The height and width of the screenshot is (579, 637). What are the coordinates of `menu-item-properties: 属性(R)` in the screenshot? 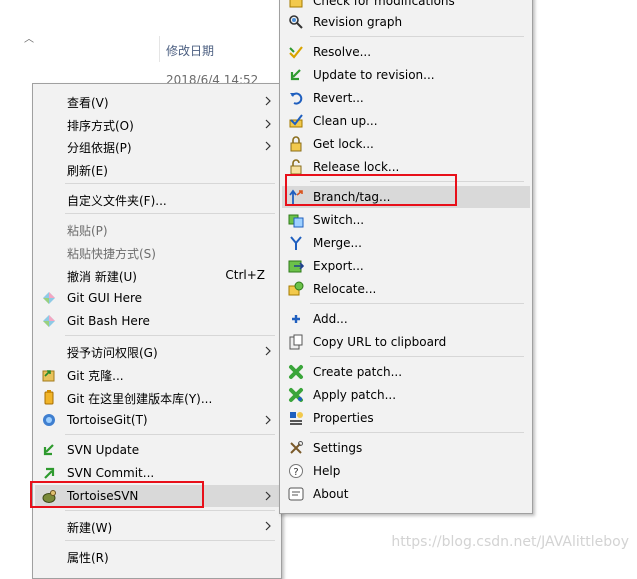 It's located at (157, 556).